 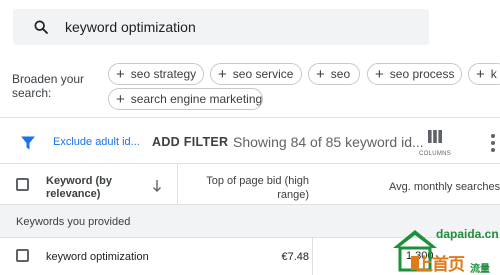 I want to click on watermark-title: 上首页, so click(x=440, y=264).